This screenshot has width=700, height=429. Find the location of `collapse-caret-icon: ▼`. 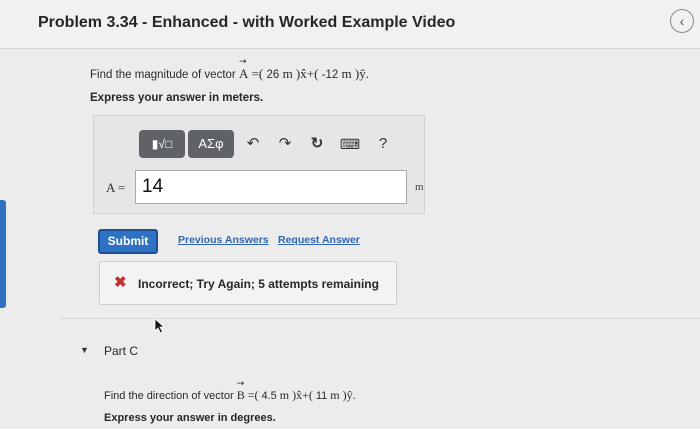

collapse-caret-icon: ▼ is located at coordinates (84, 350).